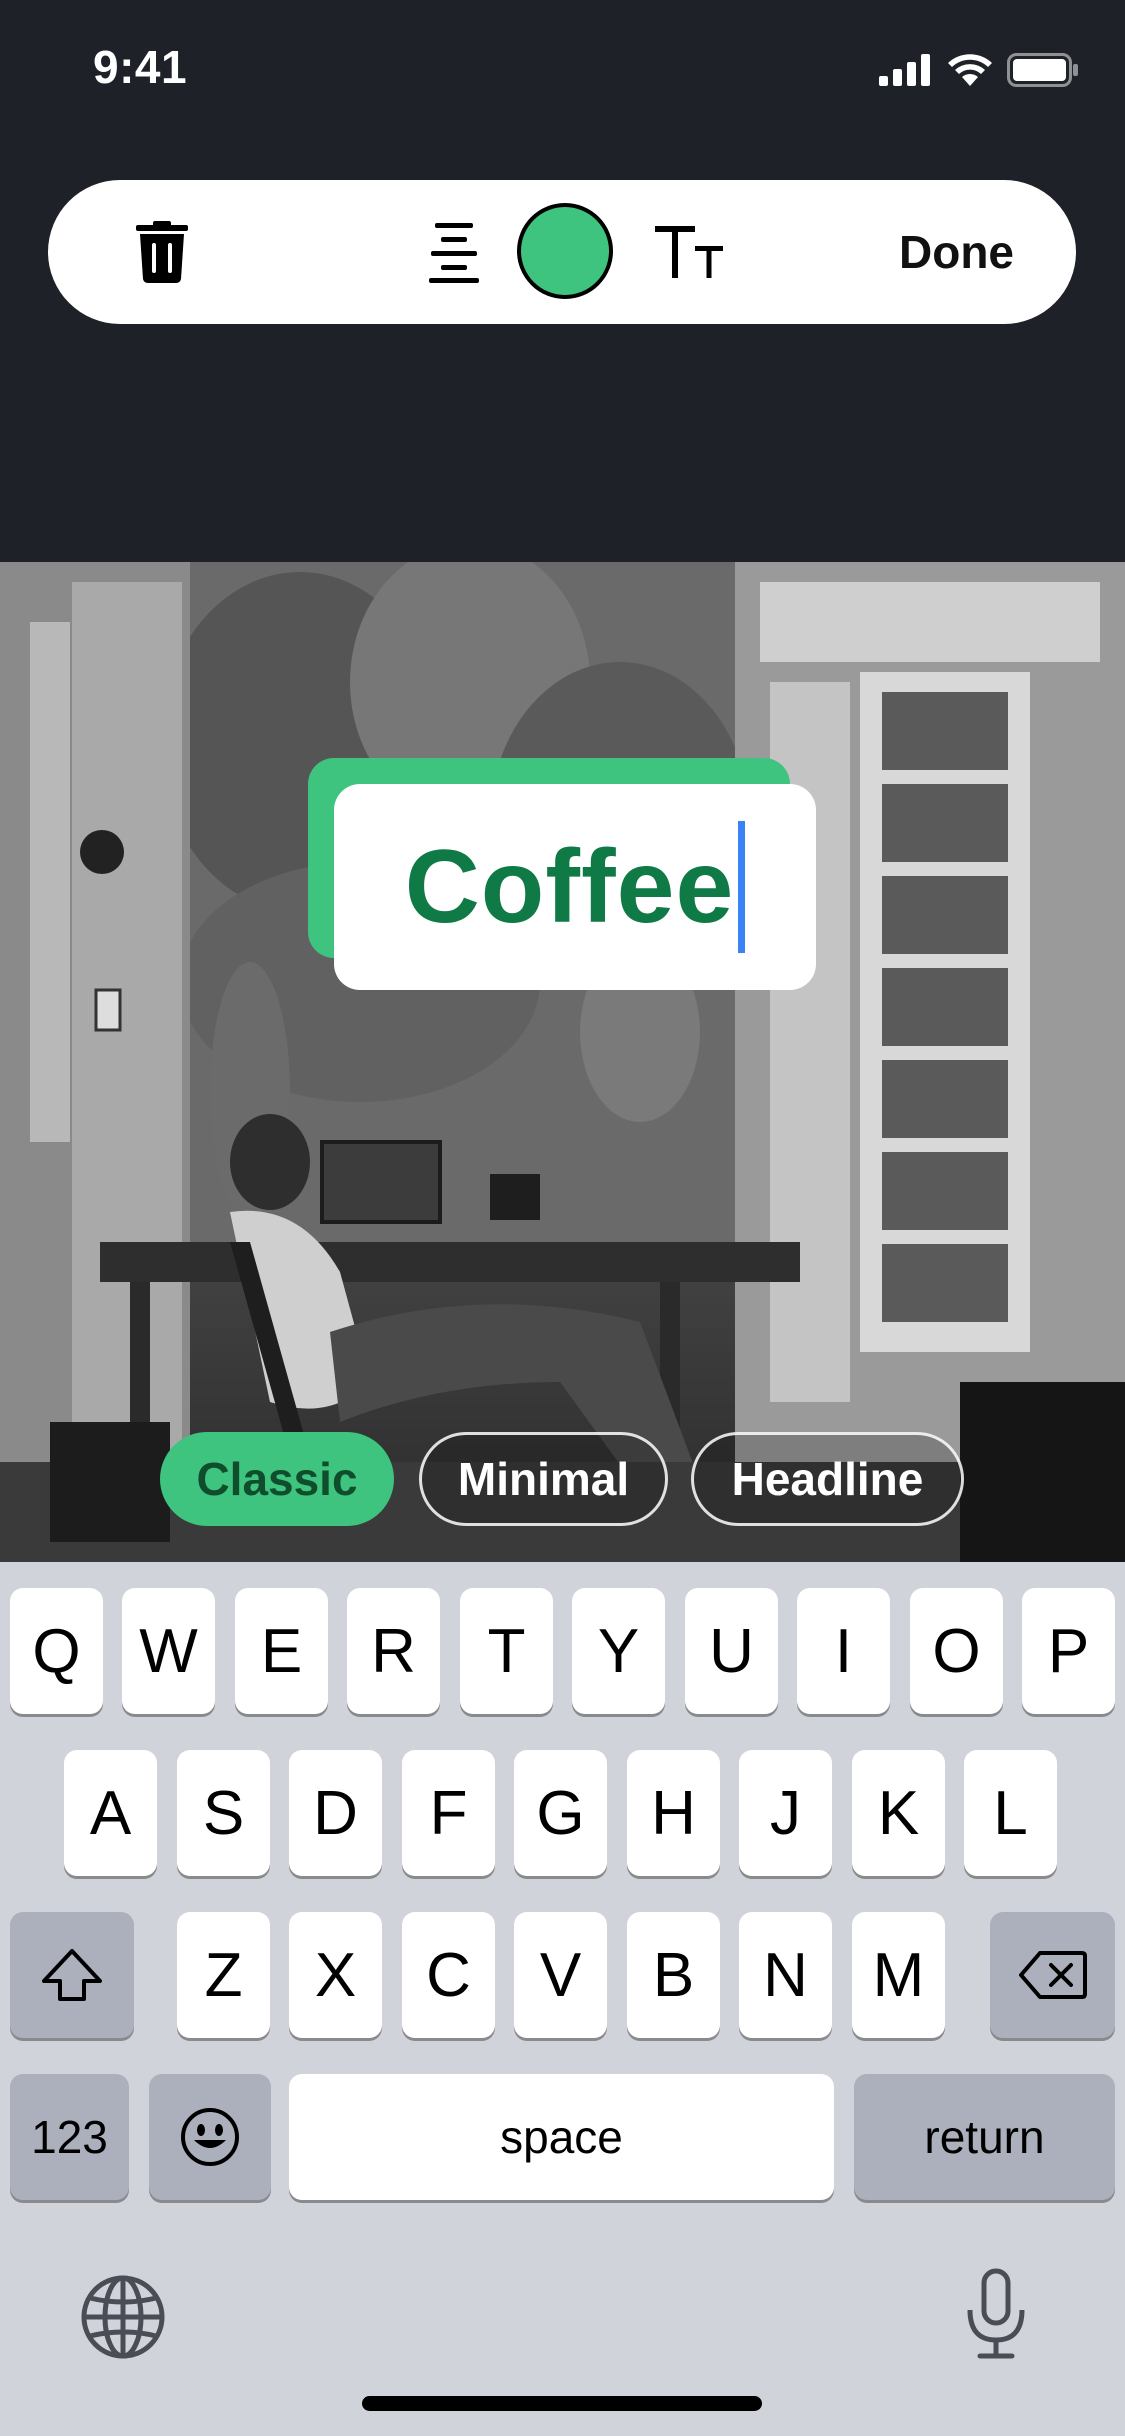 This screenshot has width=1125, height=2436. I want to click on key-j: J, so click(785, 1813).